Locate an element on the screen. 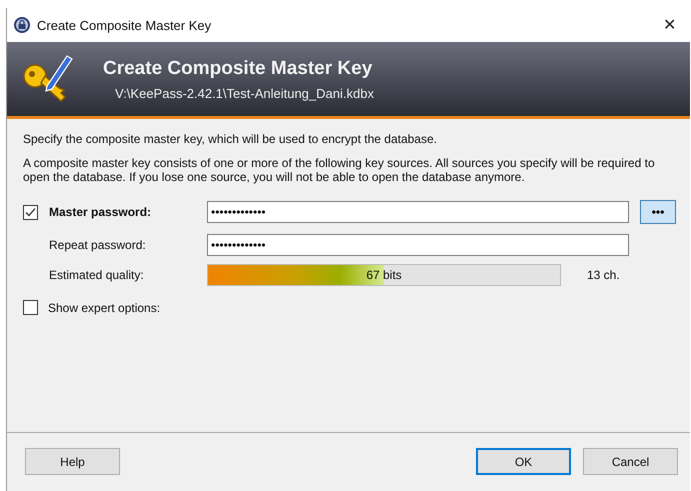 Image resolution: width=691 pixels, height=491 pixels. dialog-button: Help is located at coordinates (72, 461).